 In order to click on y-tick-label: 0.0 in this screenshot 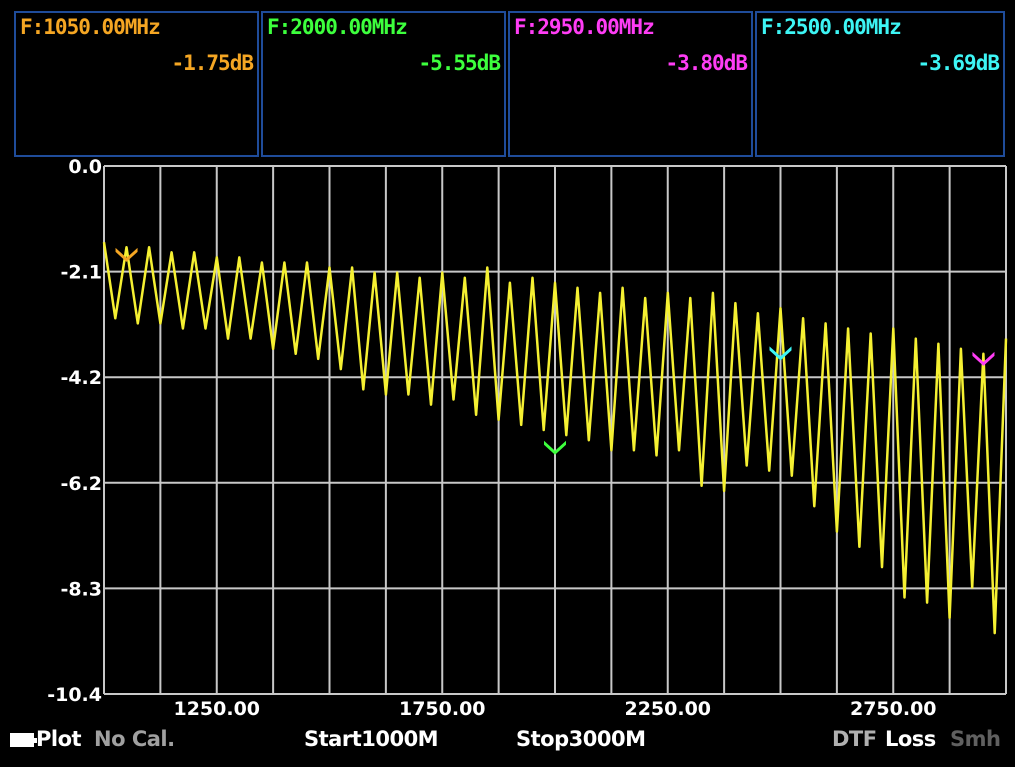, I will do `click(85, 167)`.